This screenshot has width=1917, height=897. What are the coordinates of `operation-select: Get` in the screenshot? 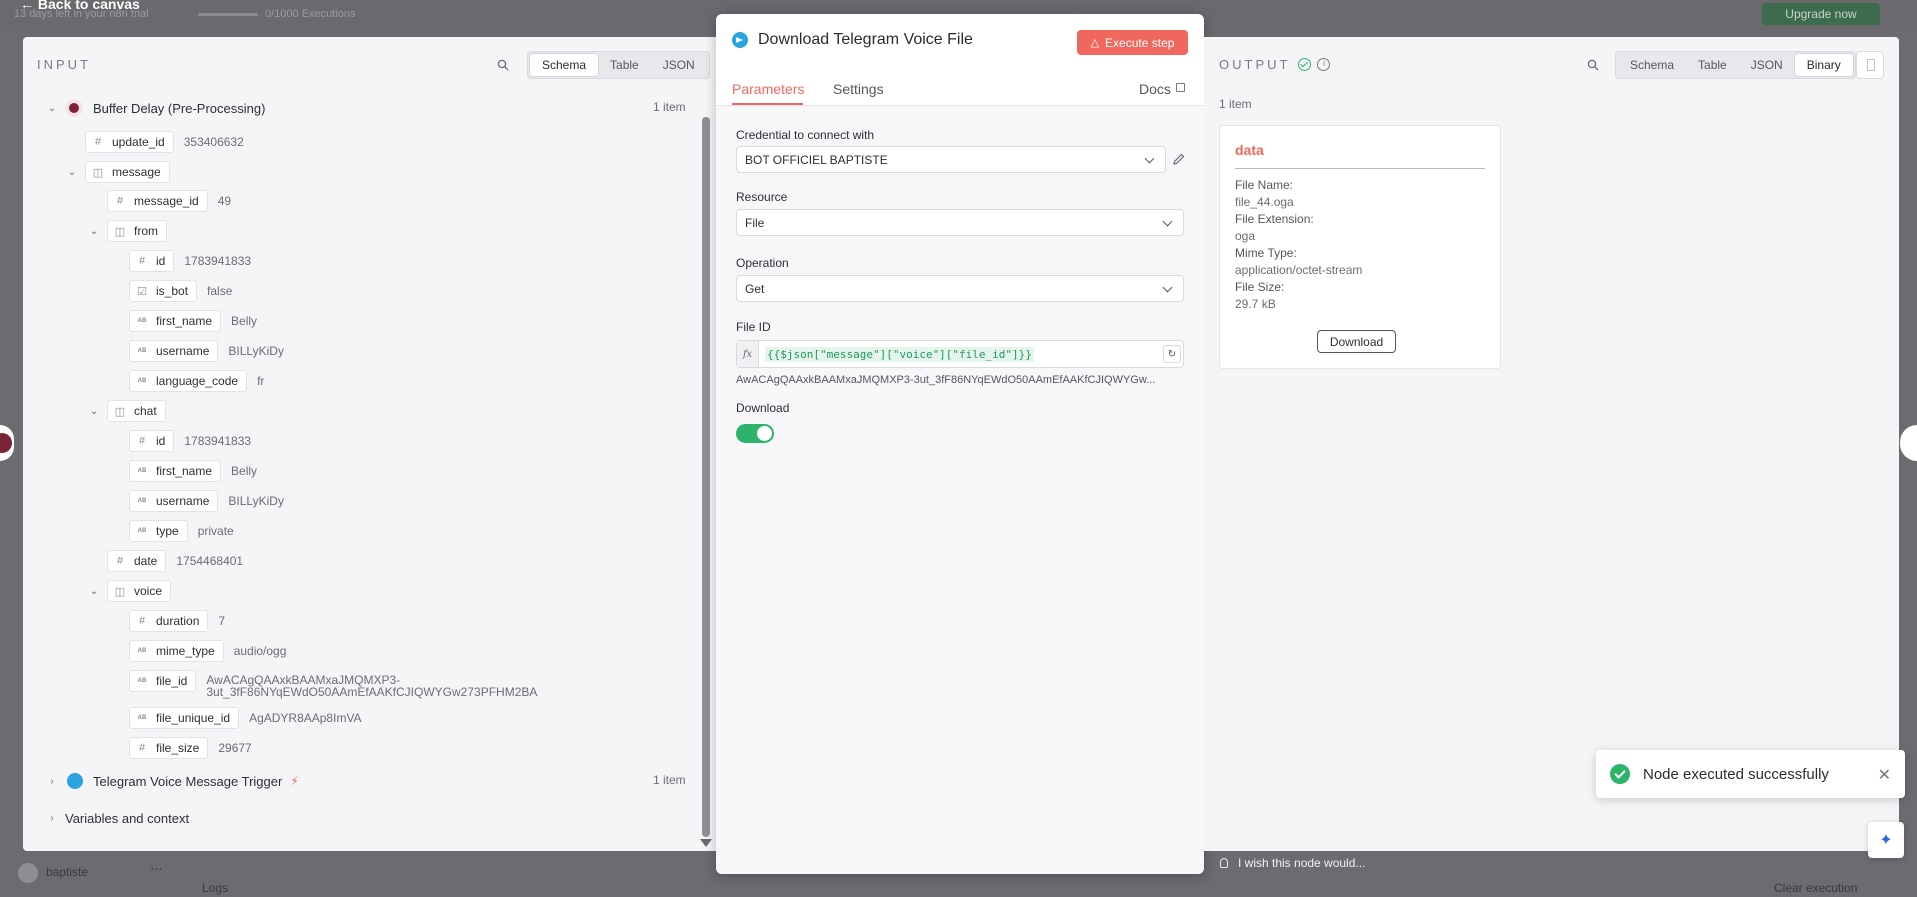 It's located at (960, 288).